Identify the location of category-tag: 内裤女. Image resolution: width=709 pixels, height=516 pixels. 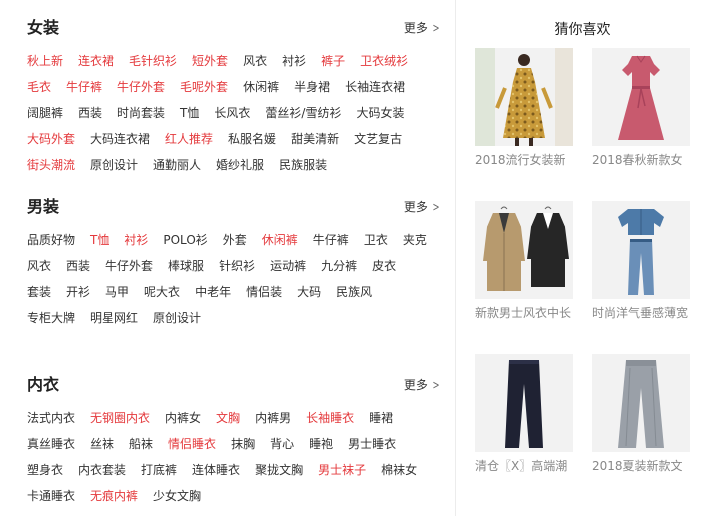
(183, 418).